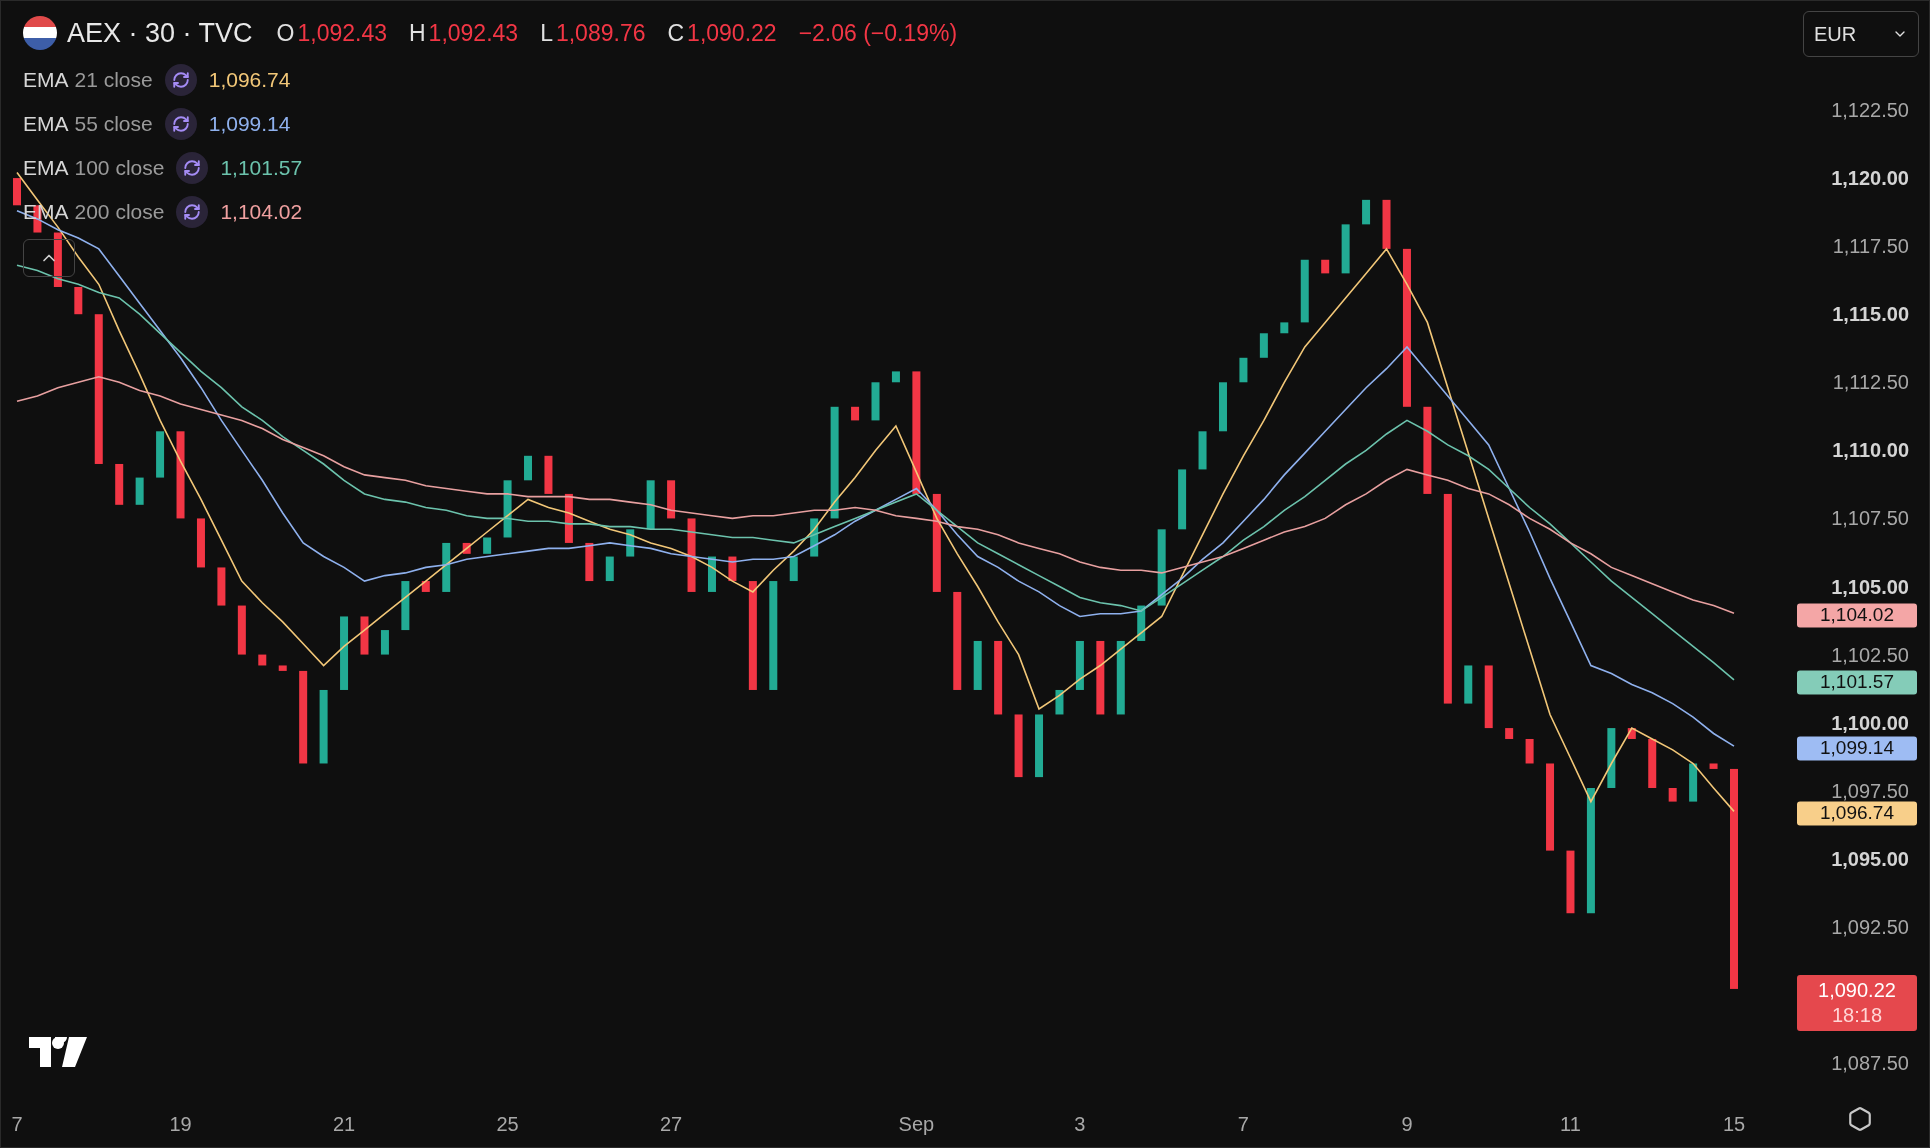 Image resolution: width=1930 pixels, height=1148 pixels. What do you see at coordinates (1080, 1124) in the screenshot?
I see `axis-label: 3` at bounding box center [1080, 1124].